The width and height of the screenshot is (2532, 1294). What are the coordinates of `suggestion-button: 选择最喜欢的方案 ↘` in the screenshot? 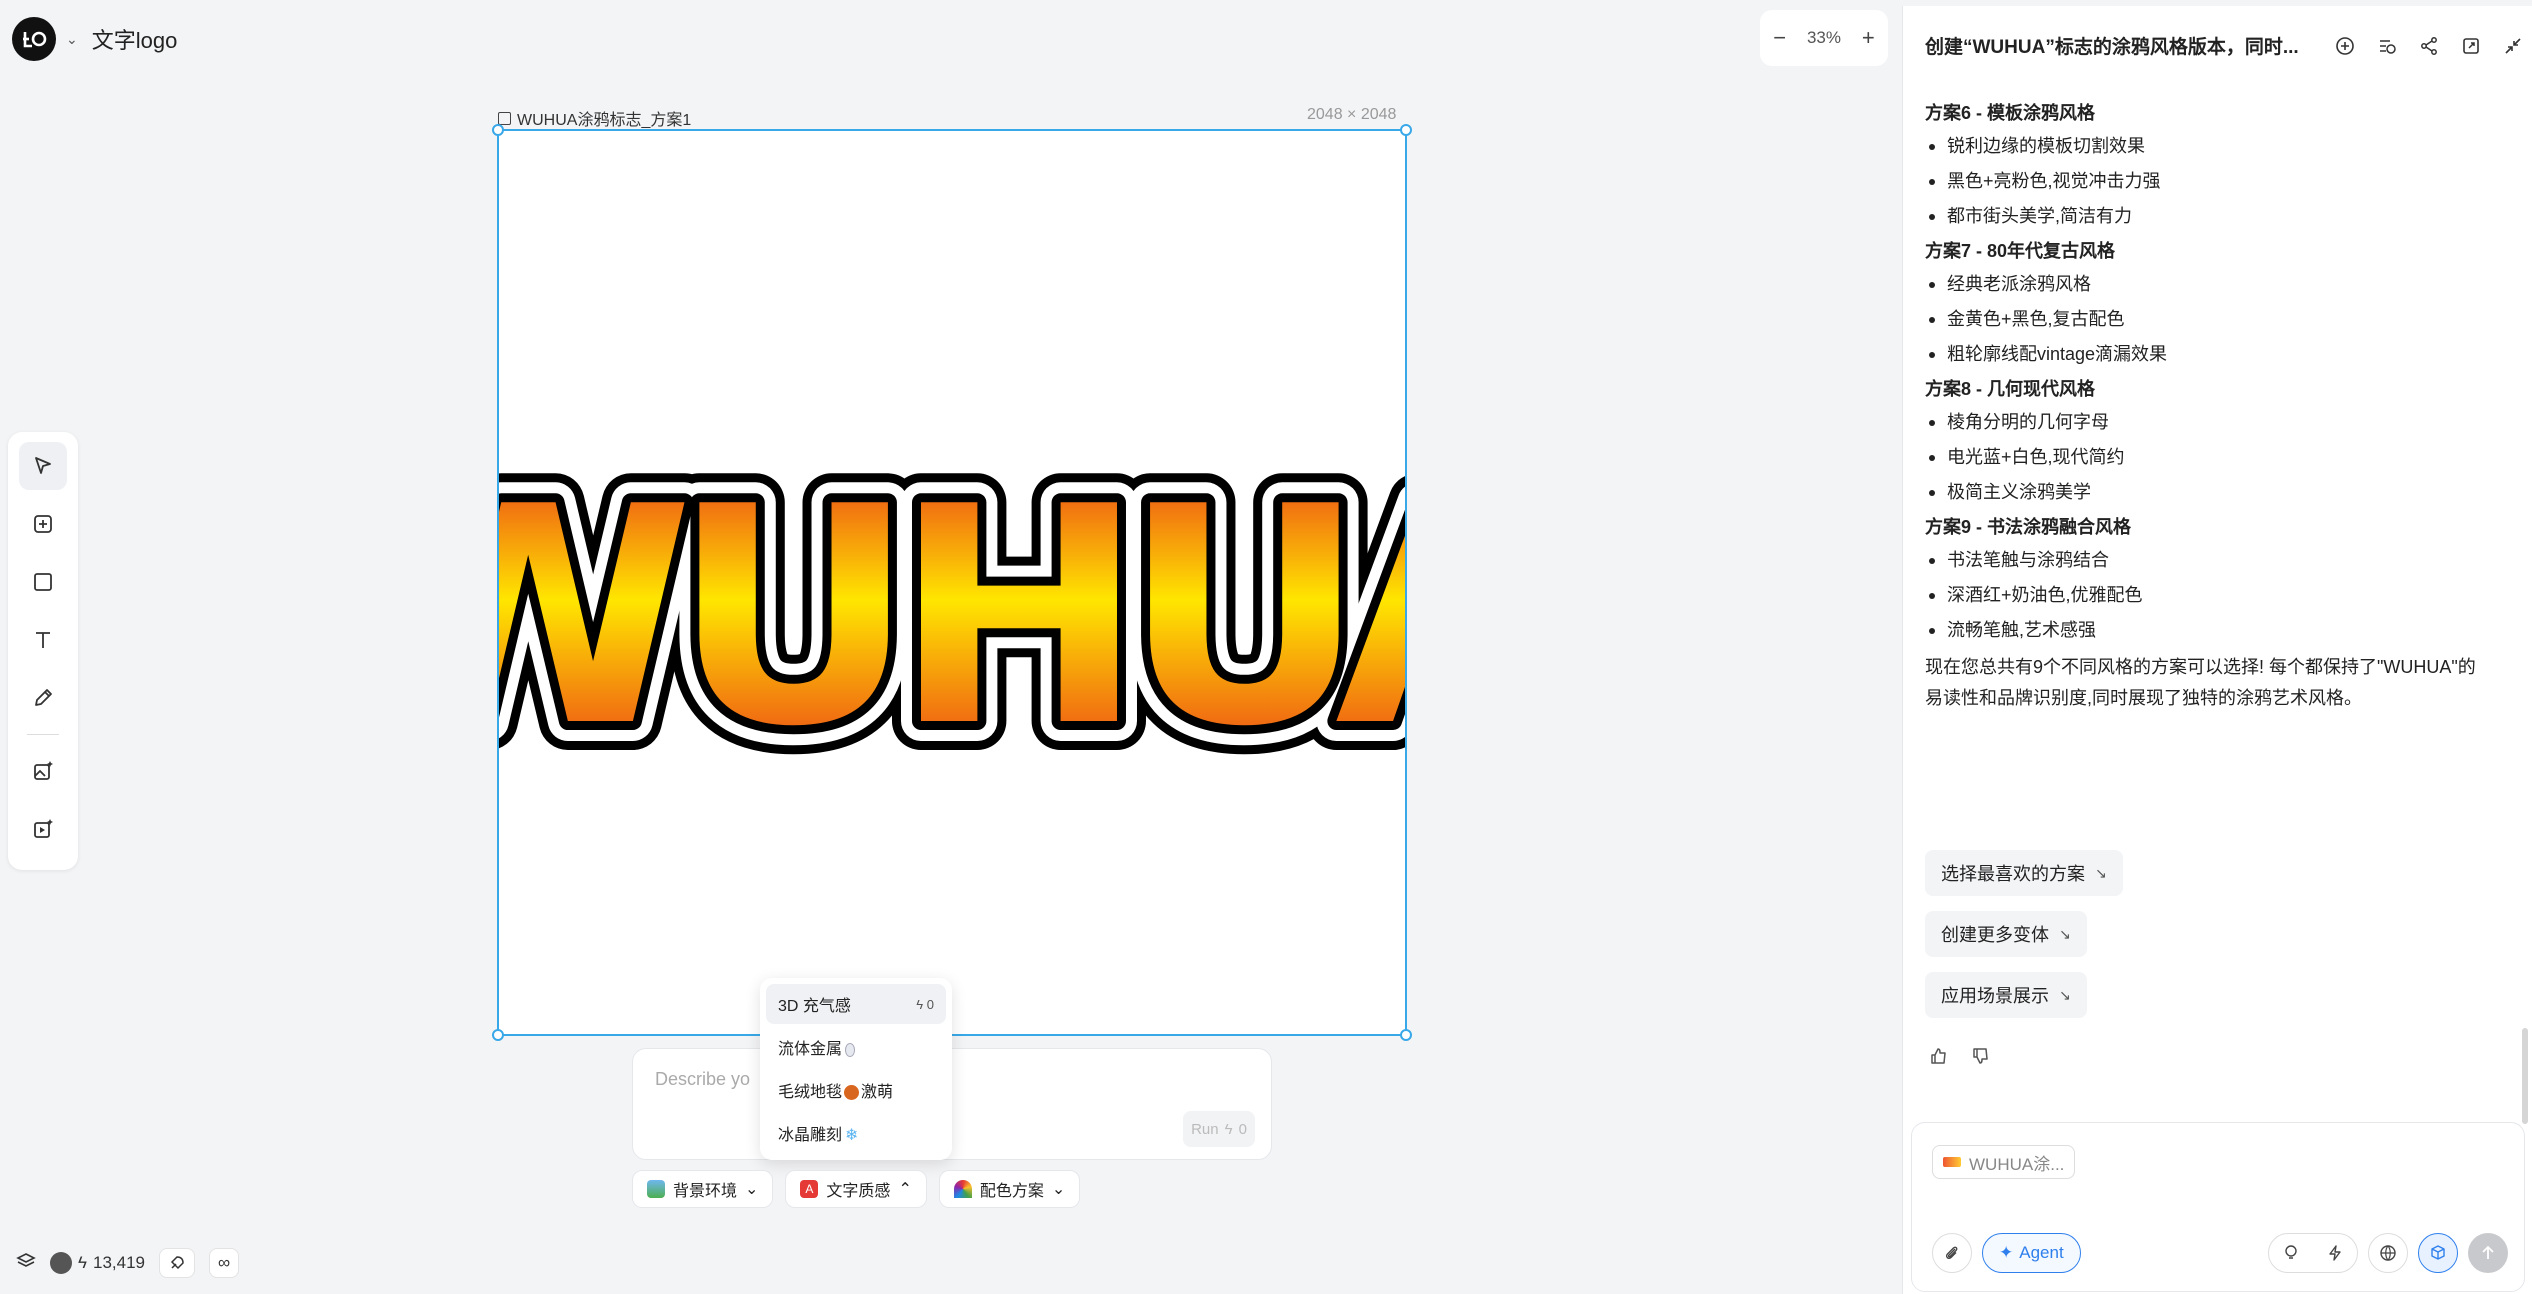 It's located at (2024, 873).